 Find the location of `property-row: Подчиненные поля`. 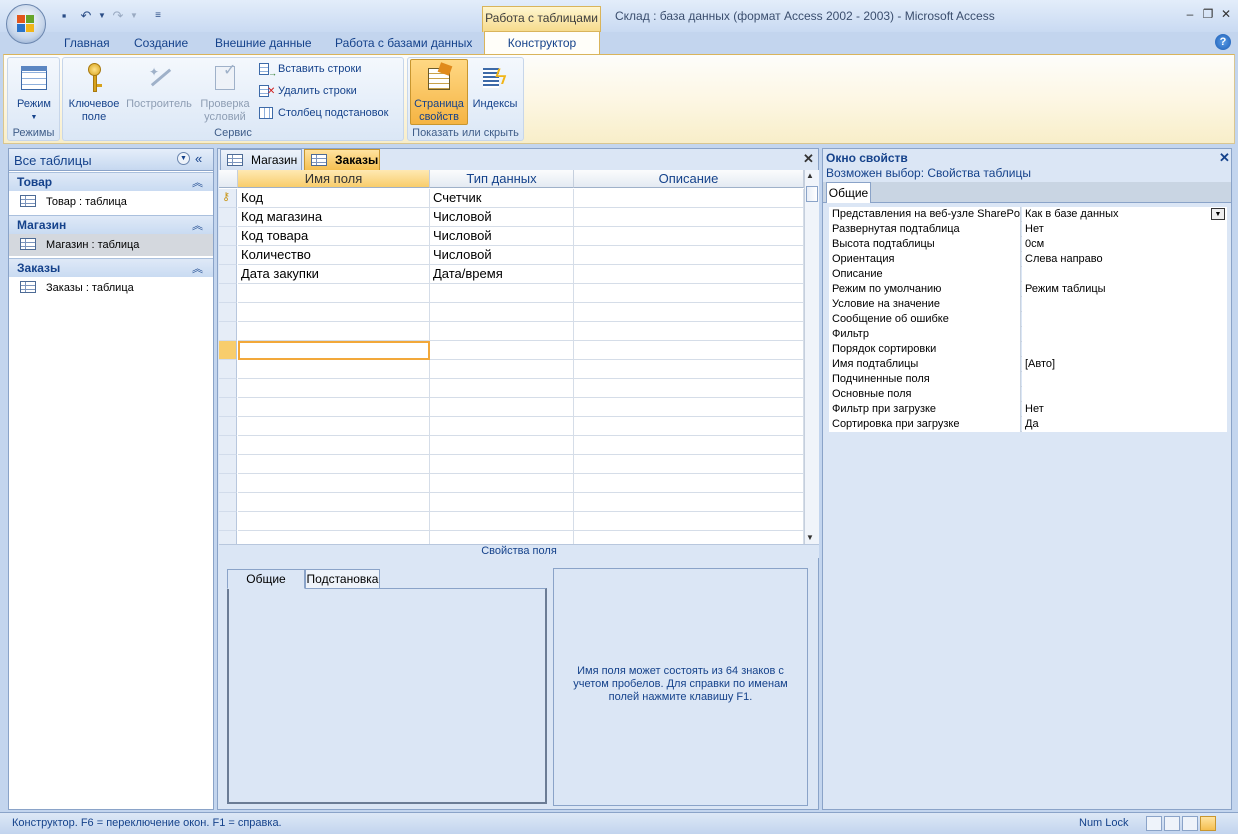

property-row: Подчиненные поля is located at coordinates (1028, 379).